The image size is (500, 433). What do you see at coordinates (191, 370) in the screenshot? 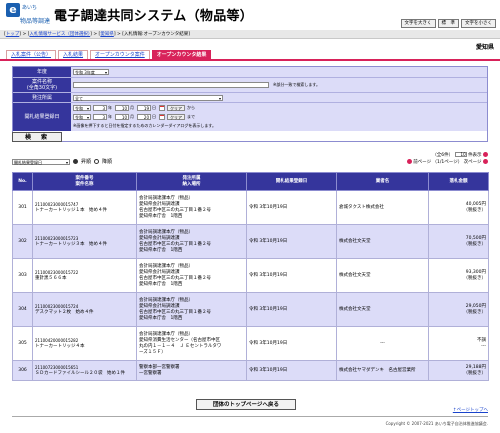
I see `row-org: 警察本部一宮警察署 一宮警察署` at bounding box center [191, 370].